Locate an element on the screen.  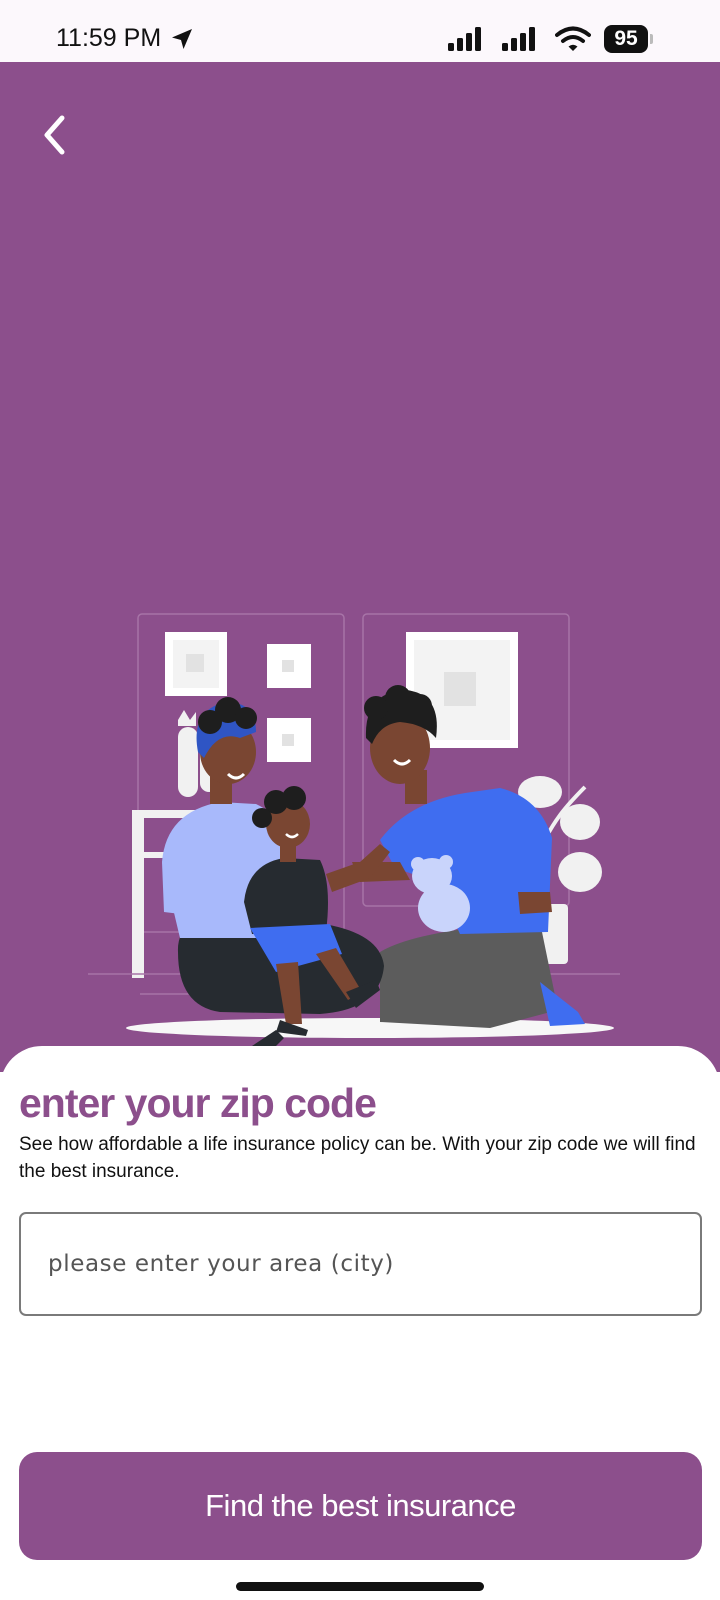
back-button is located at coordinates (54, 135).